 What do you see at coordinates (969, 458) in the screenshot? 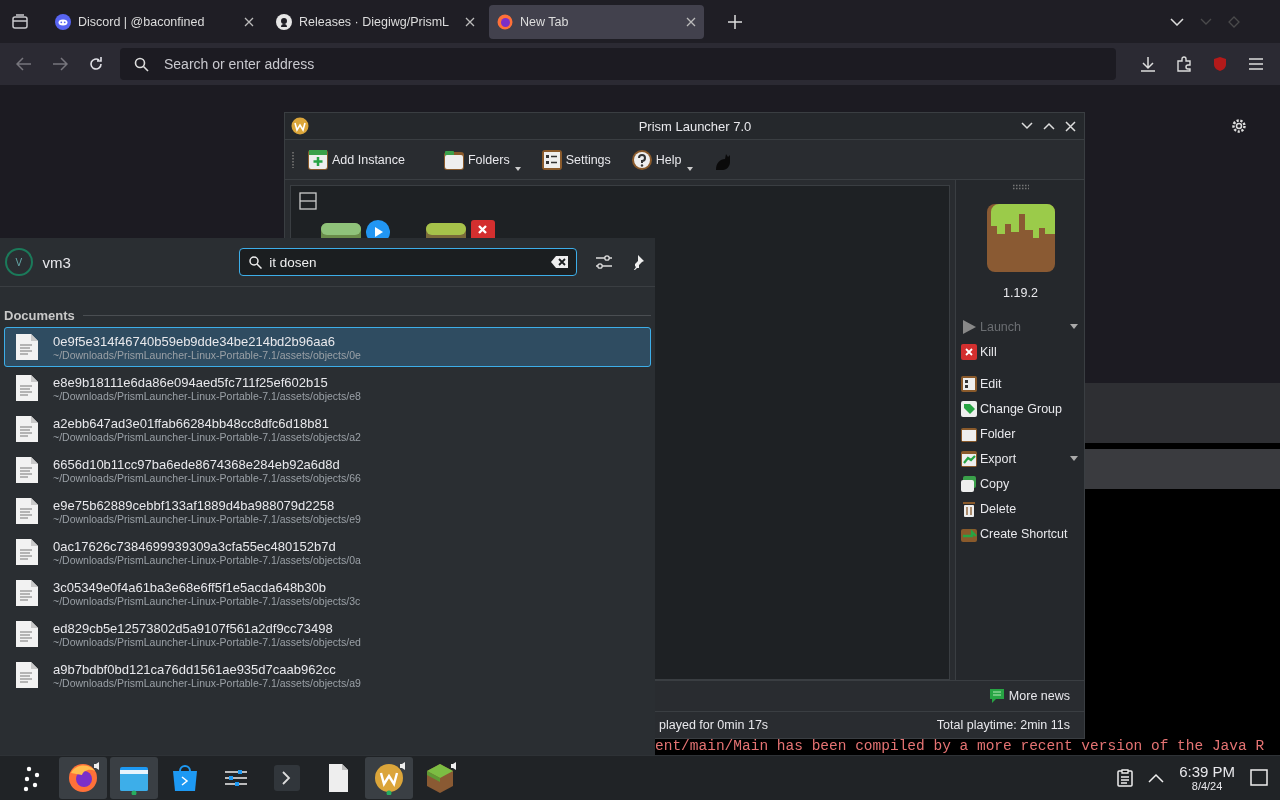
I see `chart-icon` at bounding box center [969, 458].